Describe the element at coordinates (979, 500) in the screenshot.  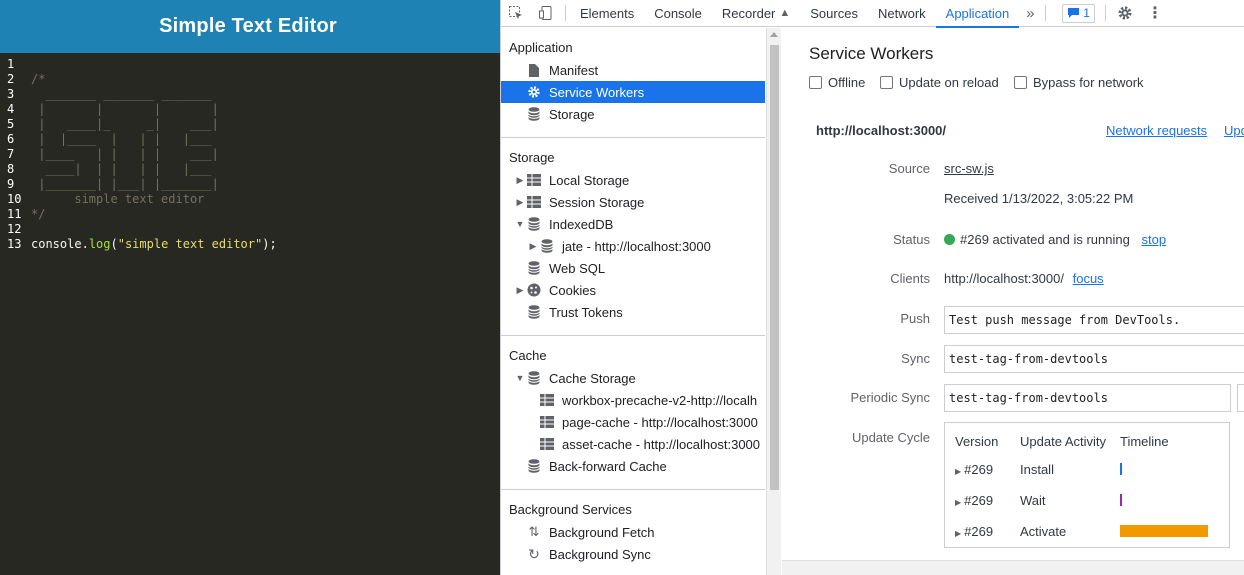
I see `version-text: #269` at that location.